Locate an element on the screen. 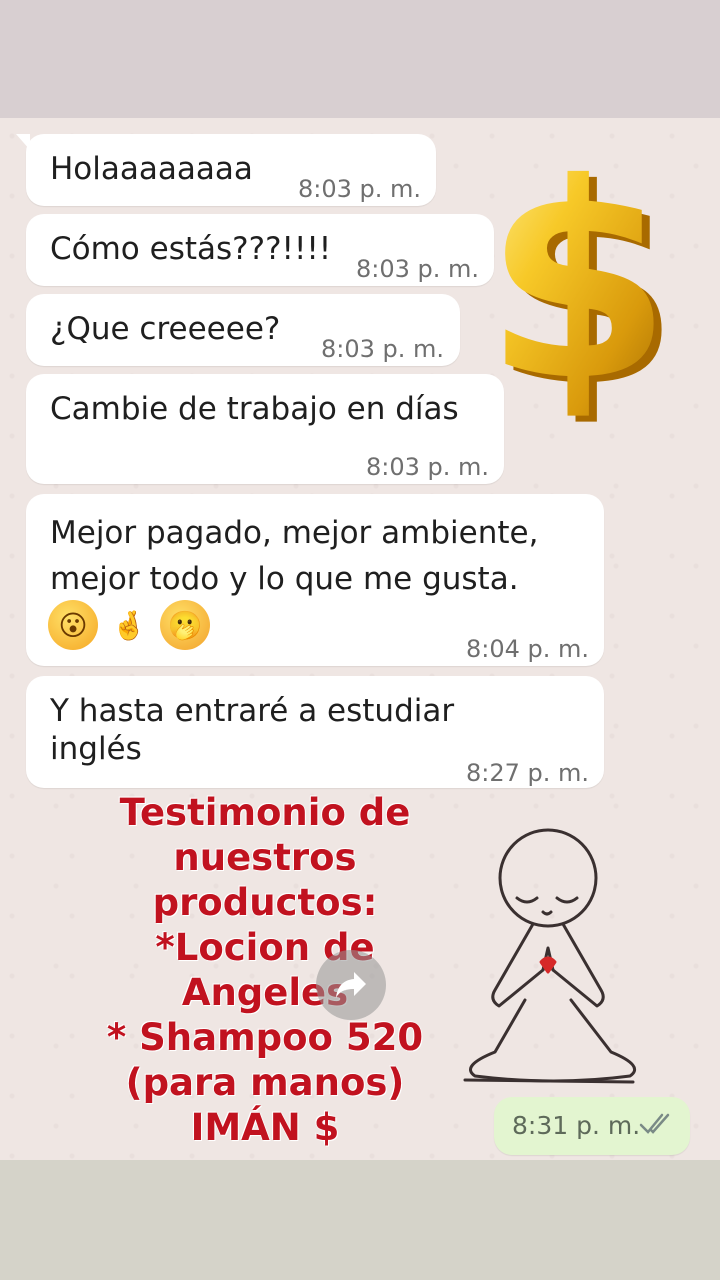  message-bubble: Cómo estás???!!!! 8:03 p. m. is located at coordinates (260, 250).